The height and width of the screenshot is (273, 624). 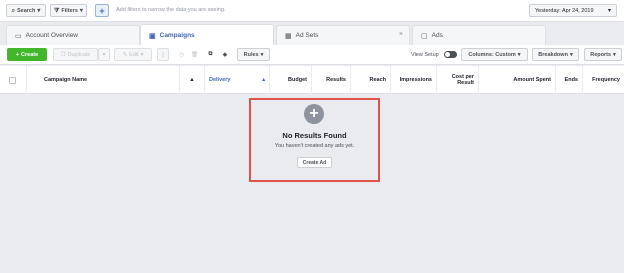 What do you see at coordinates (314, 146) in the screenshot?
I see `empty-state-subtitle: You haven't created any ads yet.` at bounding box center [314, 146].